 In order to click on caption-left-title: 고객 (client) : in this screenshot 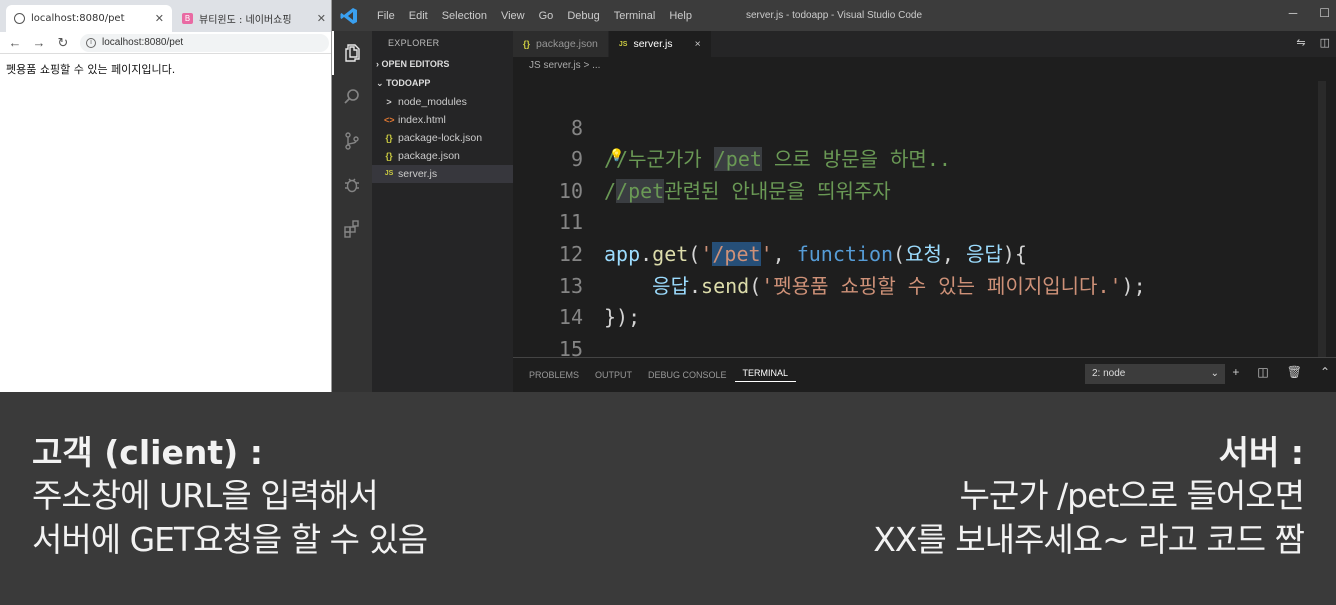, I will do `click(147, 452)`.